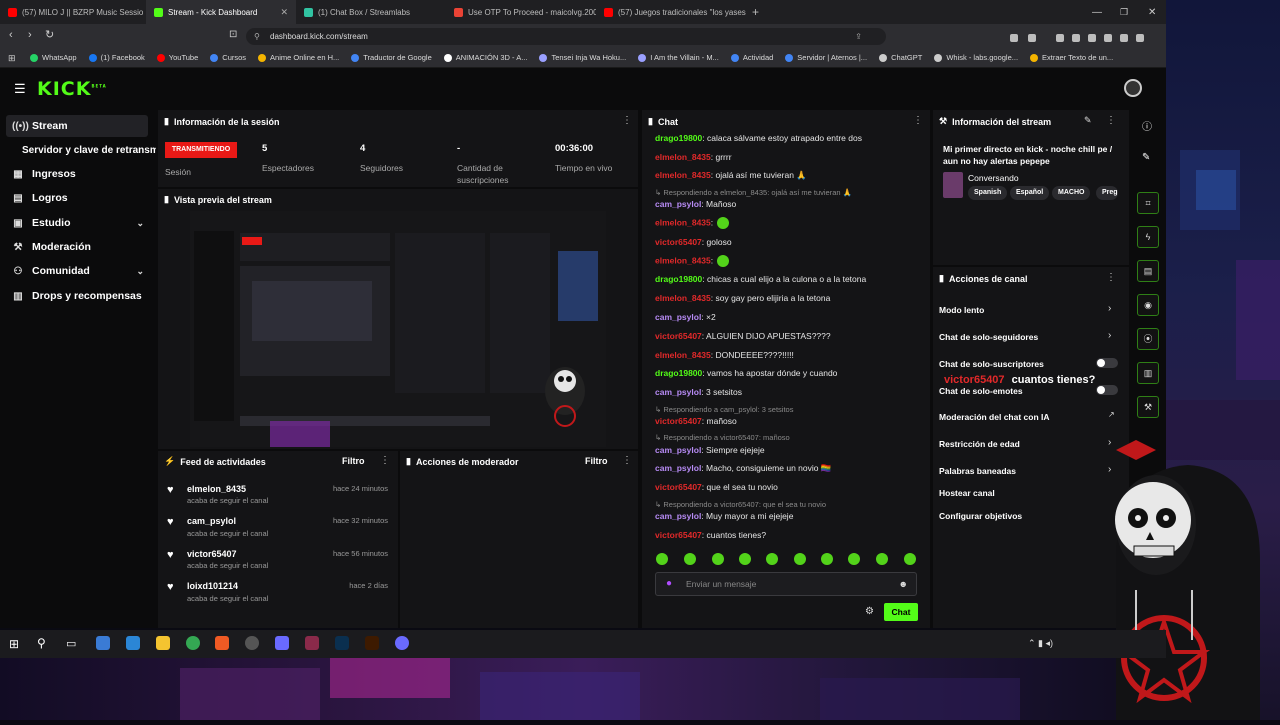 The width and height of the screenshot is (1280, 725). I want to click on bookmark-icon: ⊡, so click(233, 34).